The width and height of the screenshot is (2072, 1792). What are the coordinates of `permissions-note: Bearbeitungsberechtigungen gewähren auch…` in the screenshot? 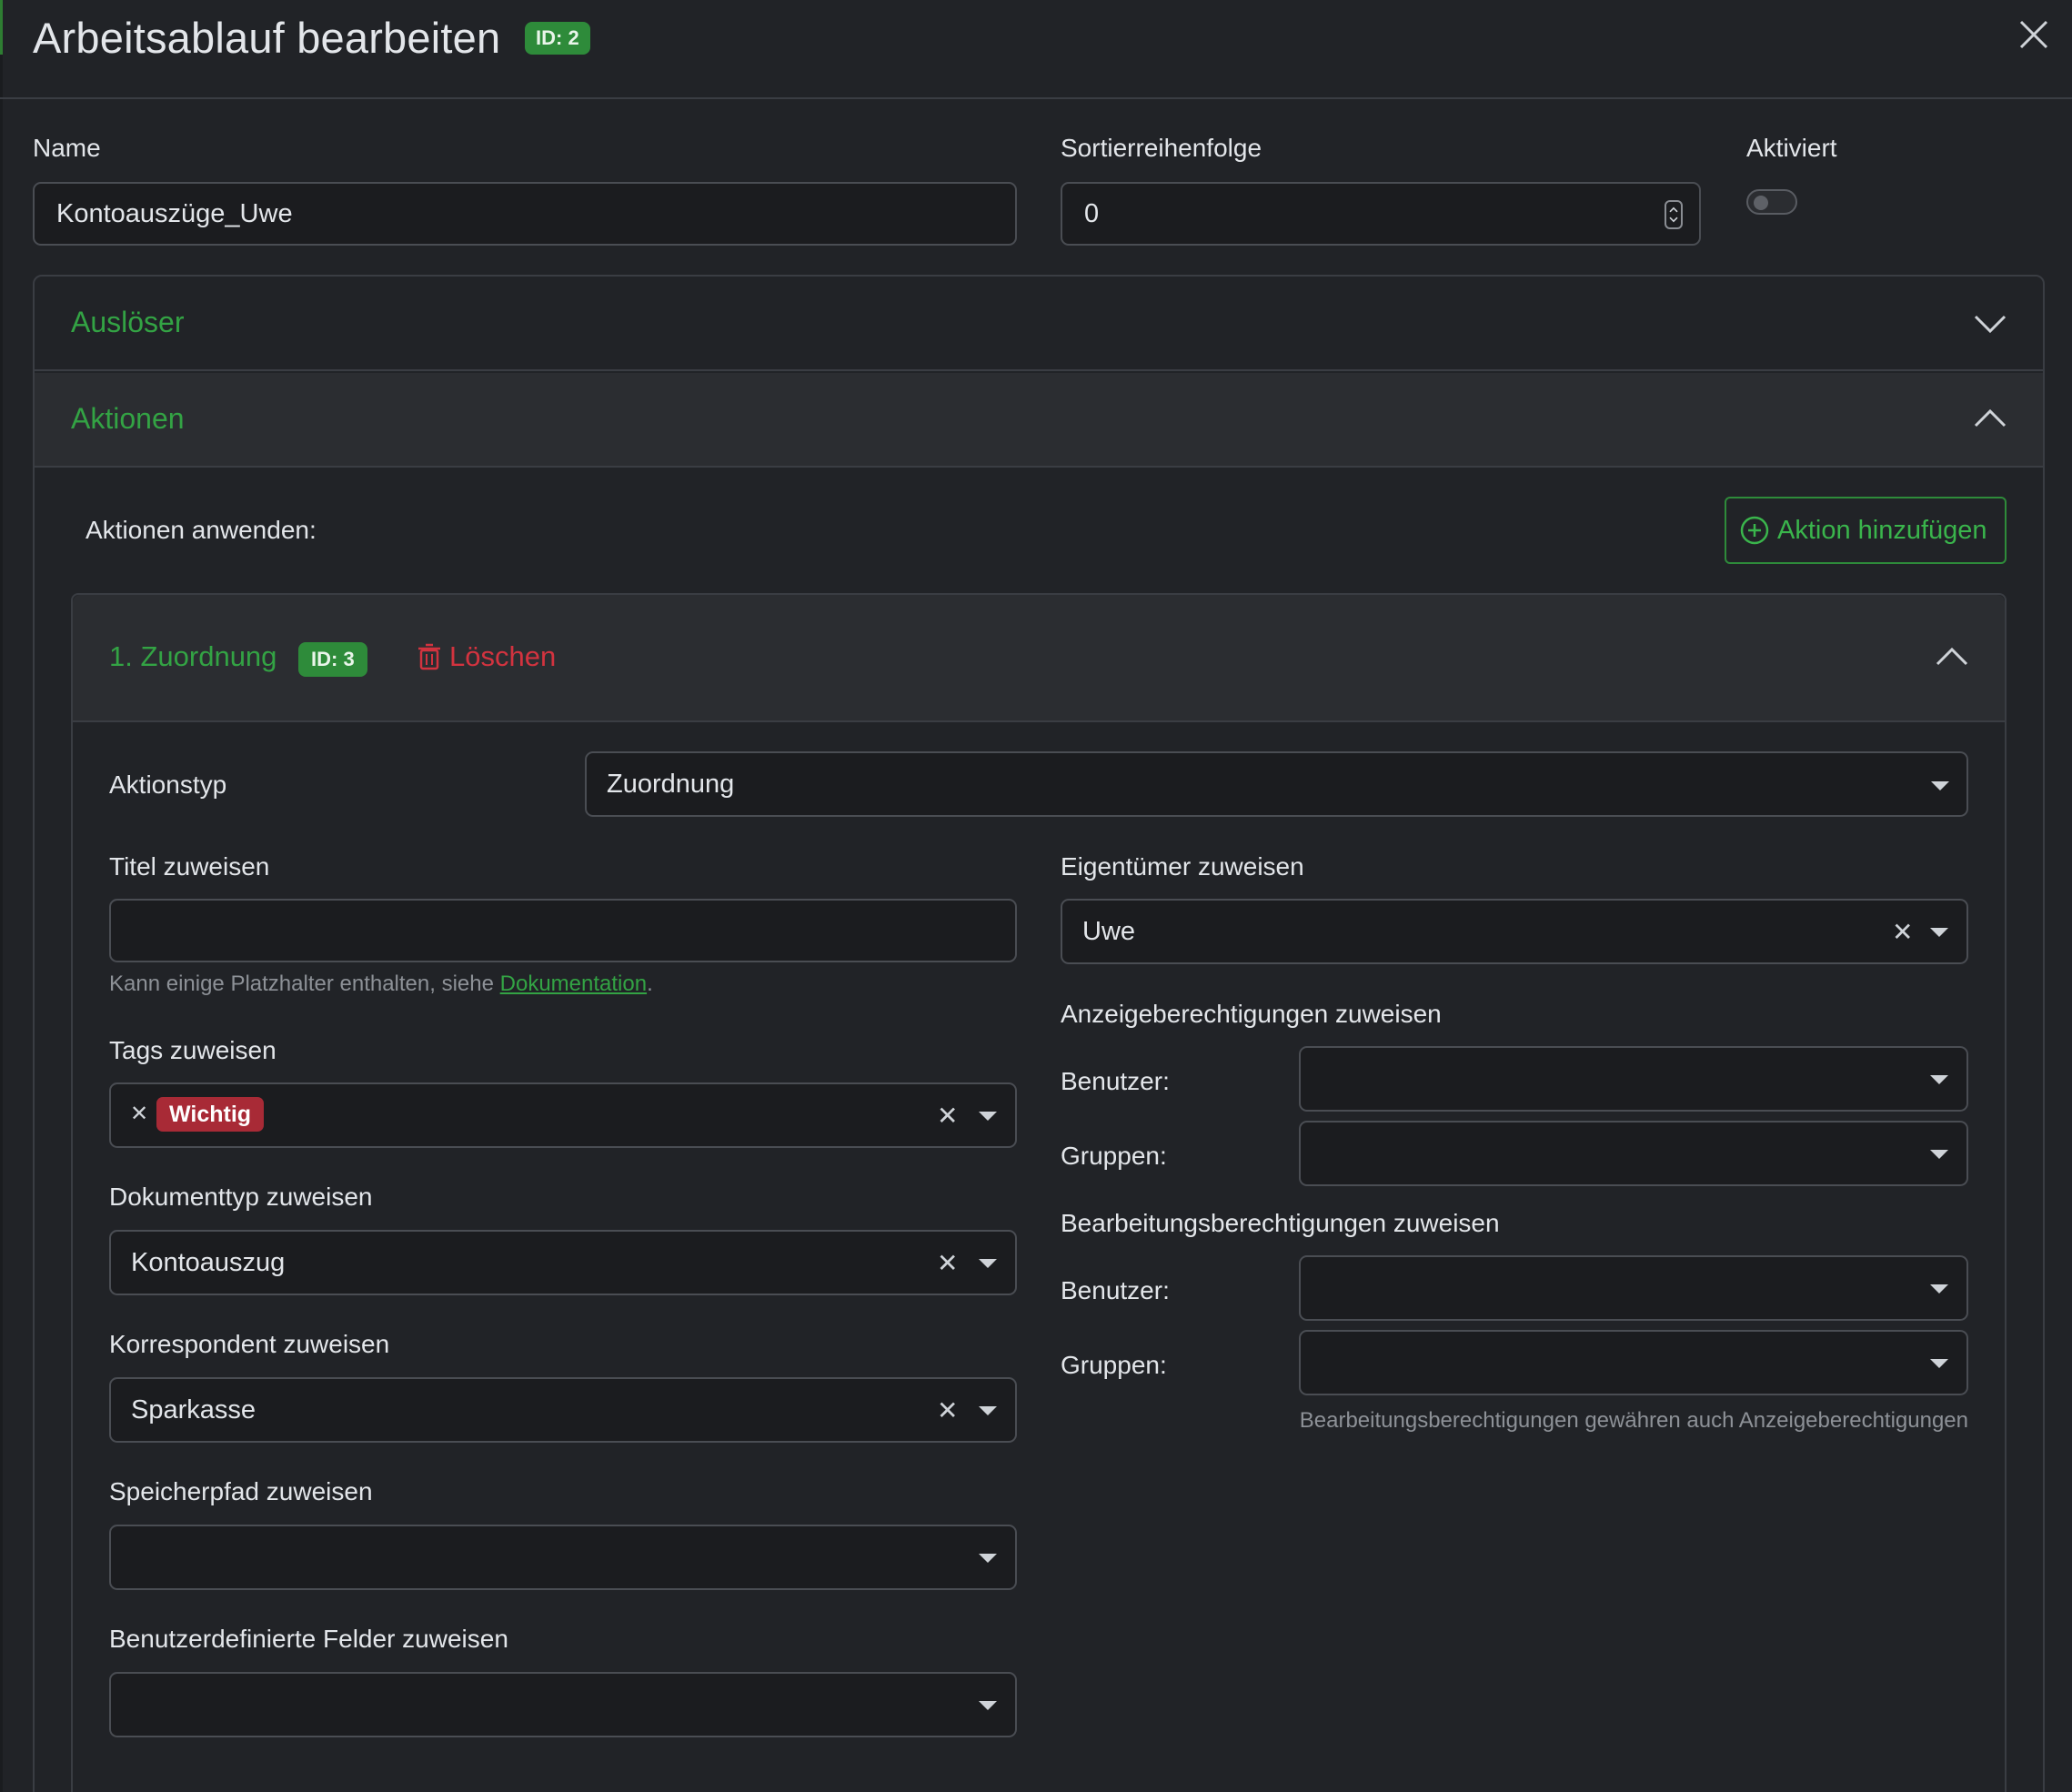 It's located at (1633, 1421).